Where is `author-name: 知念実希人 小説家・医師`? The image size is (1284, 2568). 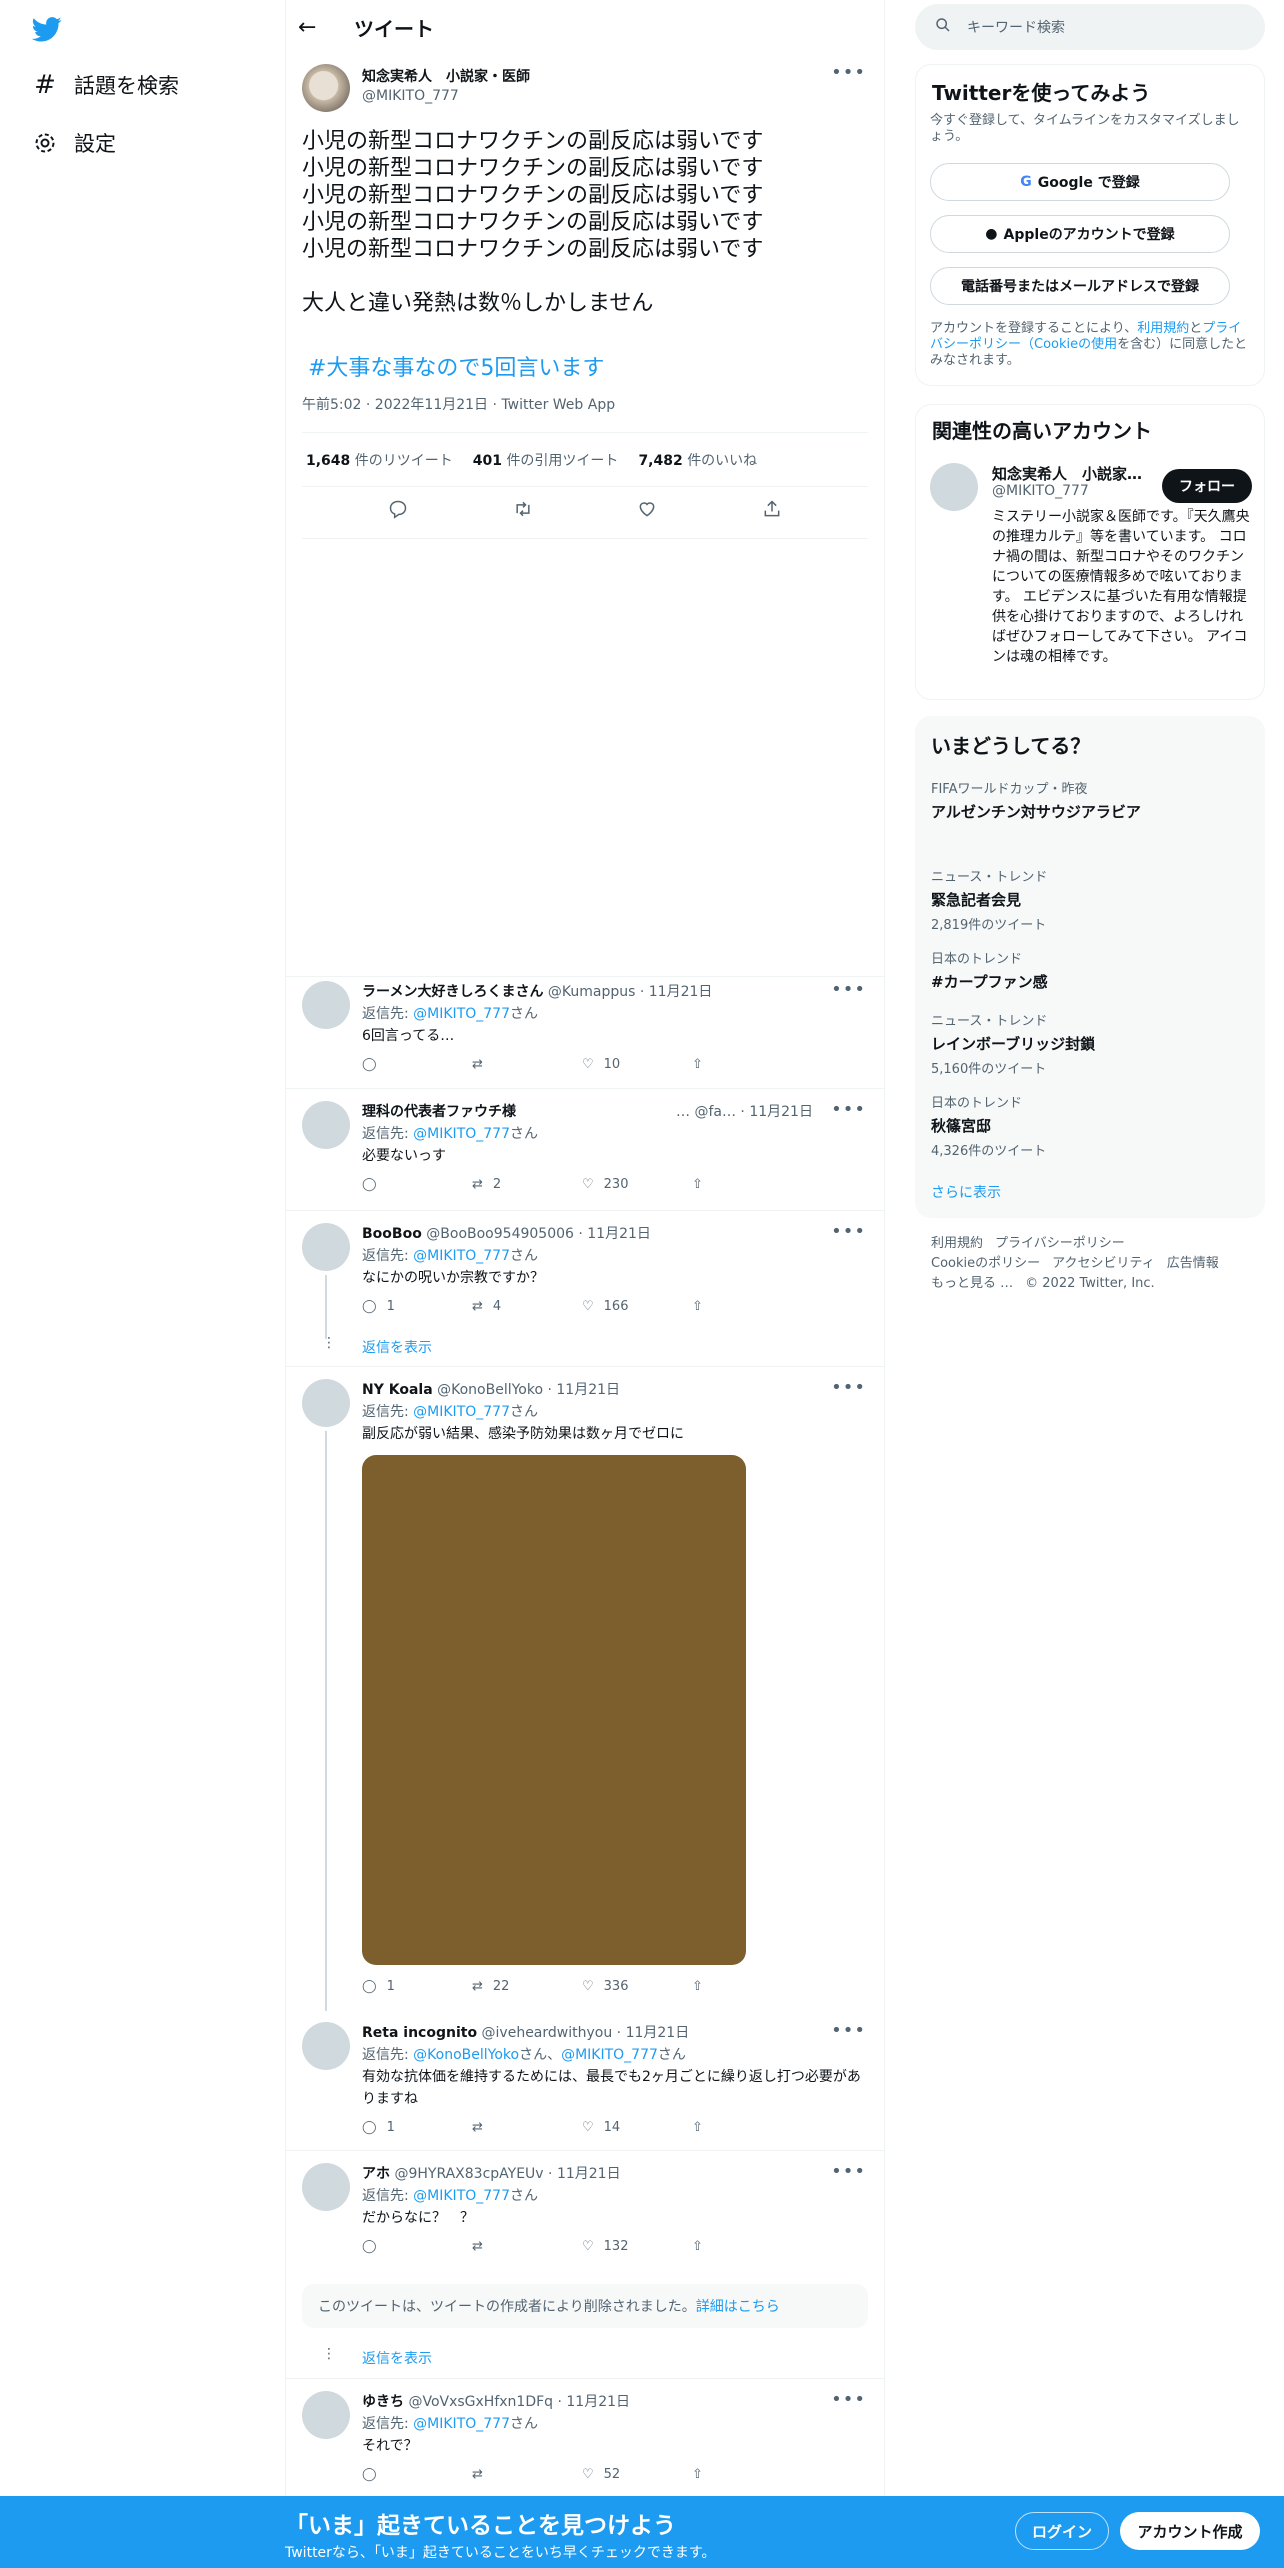 author-name: 知念実希人 小説家・医師 is located at coordinates (446, 76).